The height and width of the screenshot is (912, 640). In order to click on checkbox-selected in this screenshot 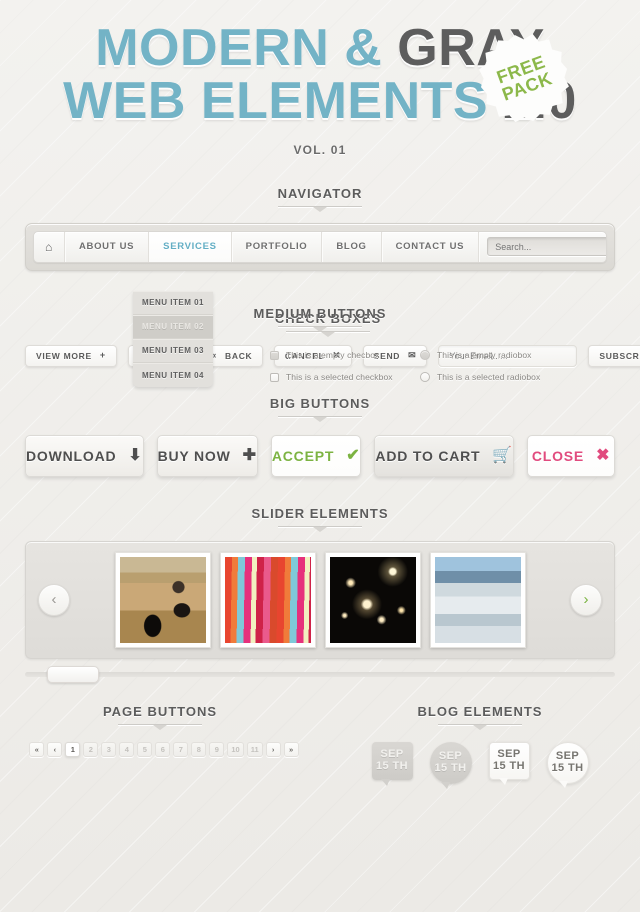, I will do `click(274, 377)`.